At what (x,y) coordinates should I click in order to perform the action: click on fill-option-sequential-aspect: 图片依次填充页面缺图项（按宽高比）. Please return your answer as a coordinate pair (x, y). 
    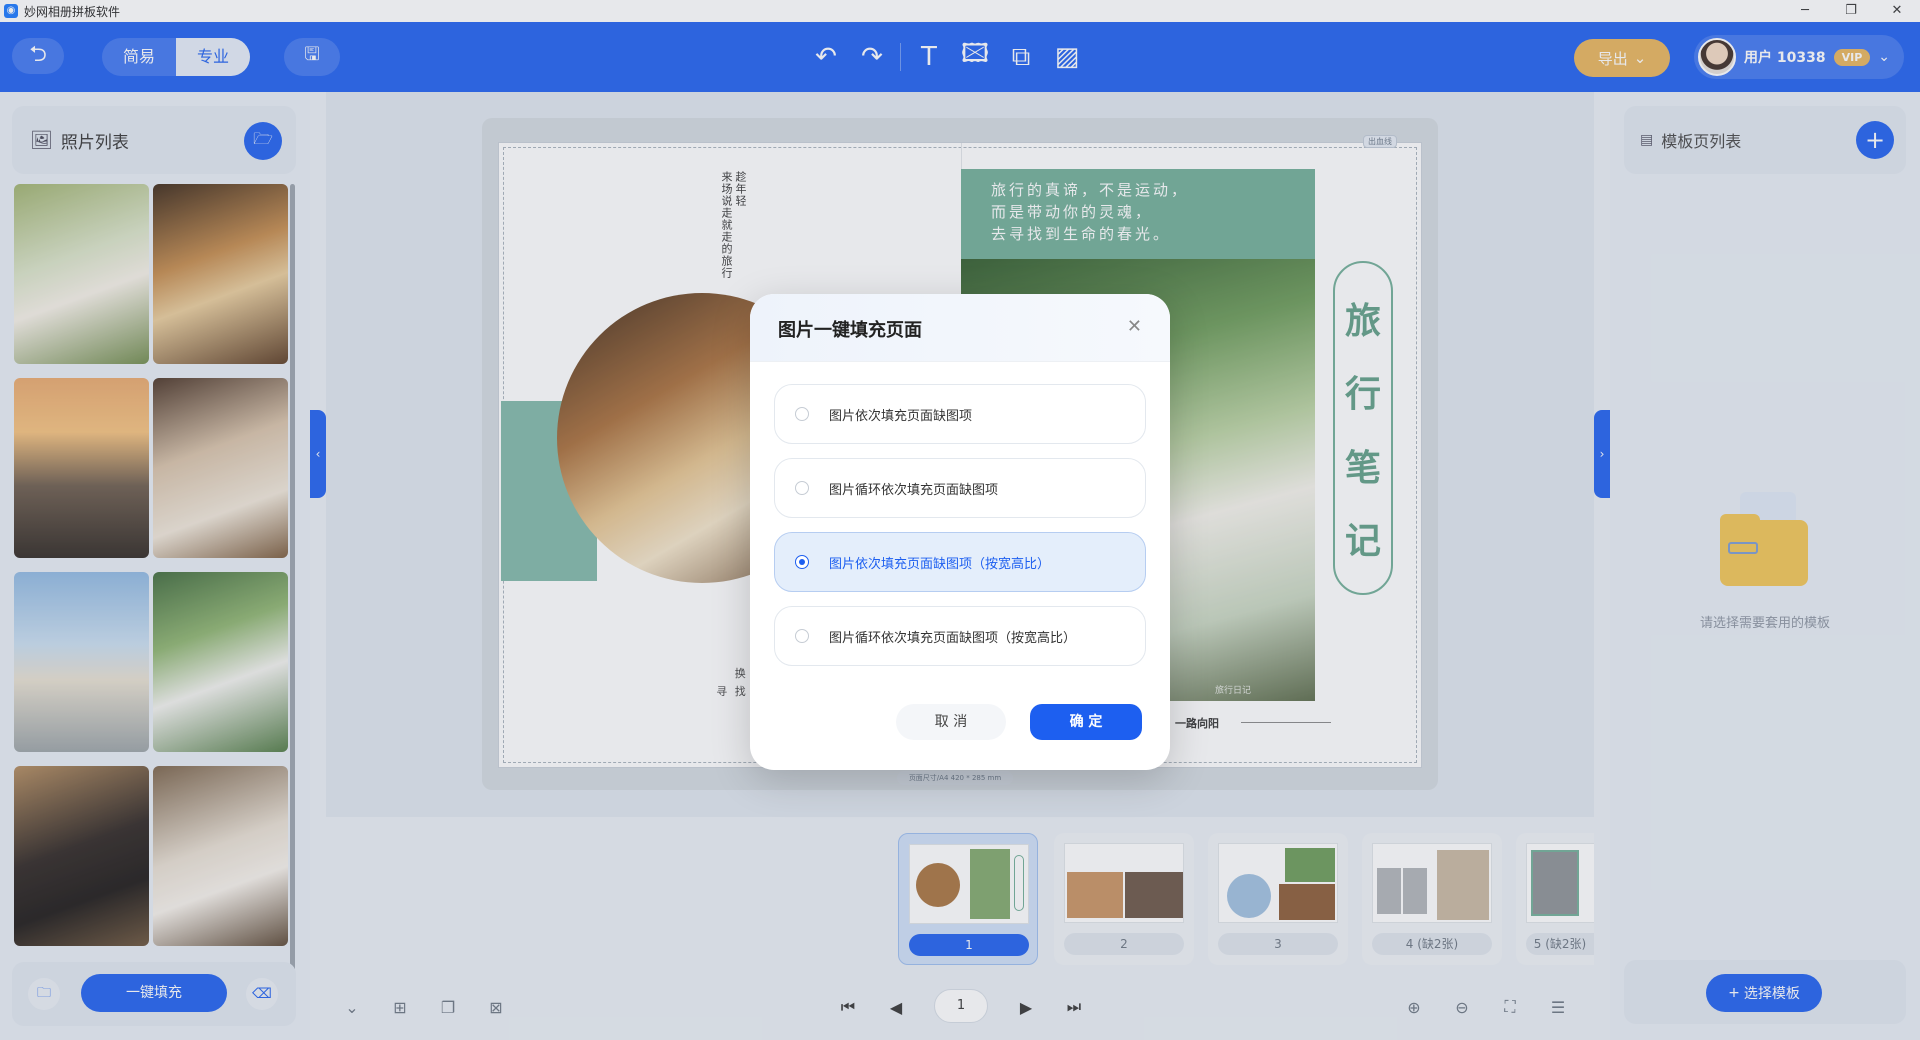
    Looking at the image, I should click on (960, 562).